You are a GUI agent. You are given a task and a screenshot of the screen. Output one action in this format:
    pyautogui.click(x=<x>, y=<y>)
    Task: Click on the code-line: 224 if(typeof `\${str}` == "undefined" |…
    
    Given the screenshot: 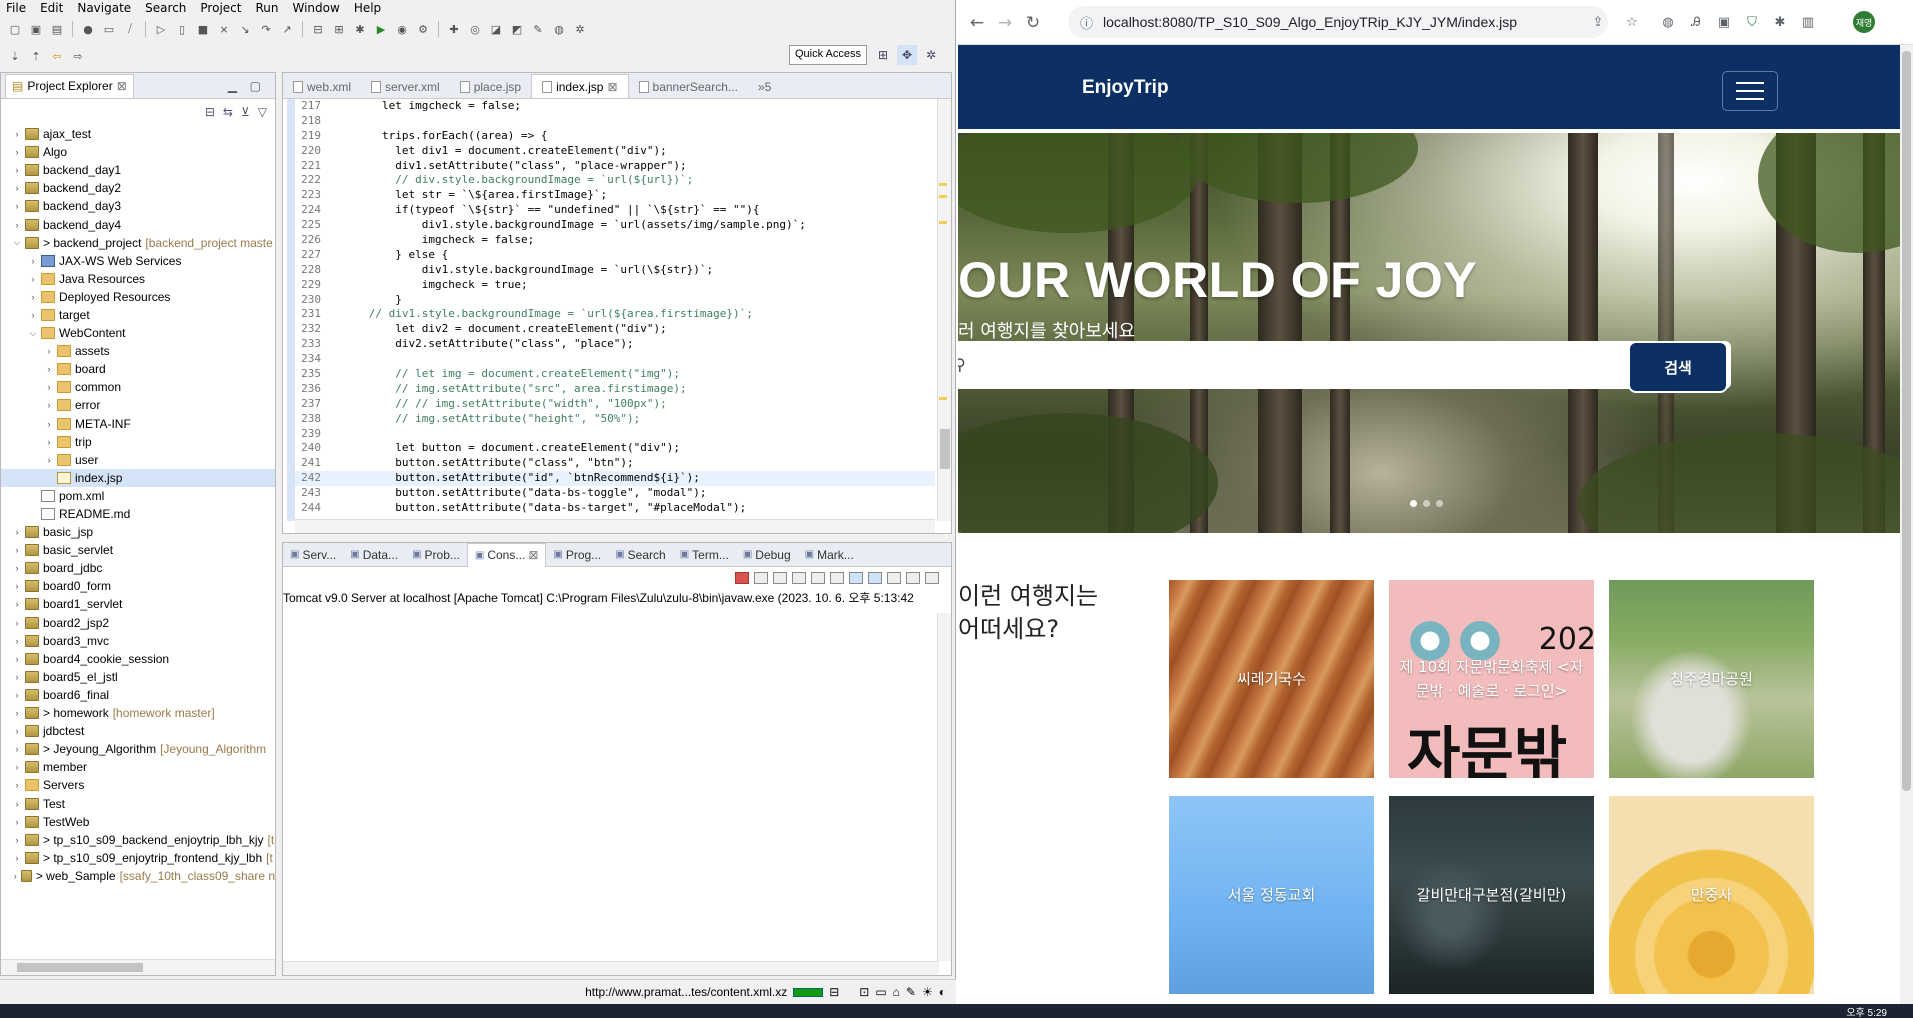 What is the action you would take?
    pyautogui.click(x=615, y=210)
    